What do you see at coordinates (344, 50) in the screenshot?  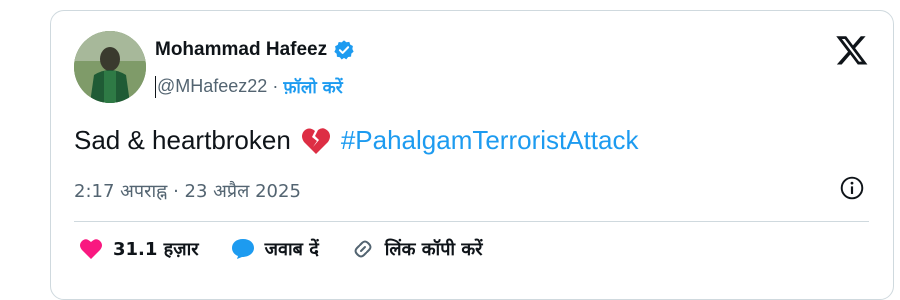 I see `verified-badge-icon` at bounding box center [344, 50].